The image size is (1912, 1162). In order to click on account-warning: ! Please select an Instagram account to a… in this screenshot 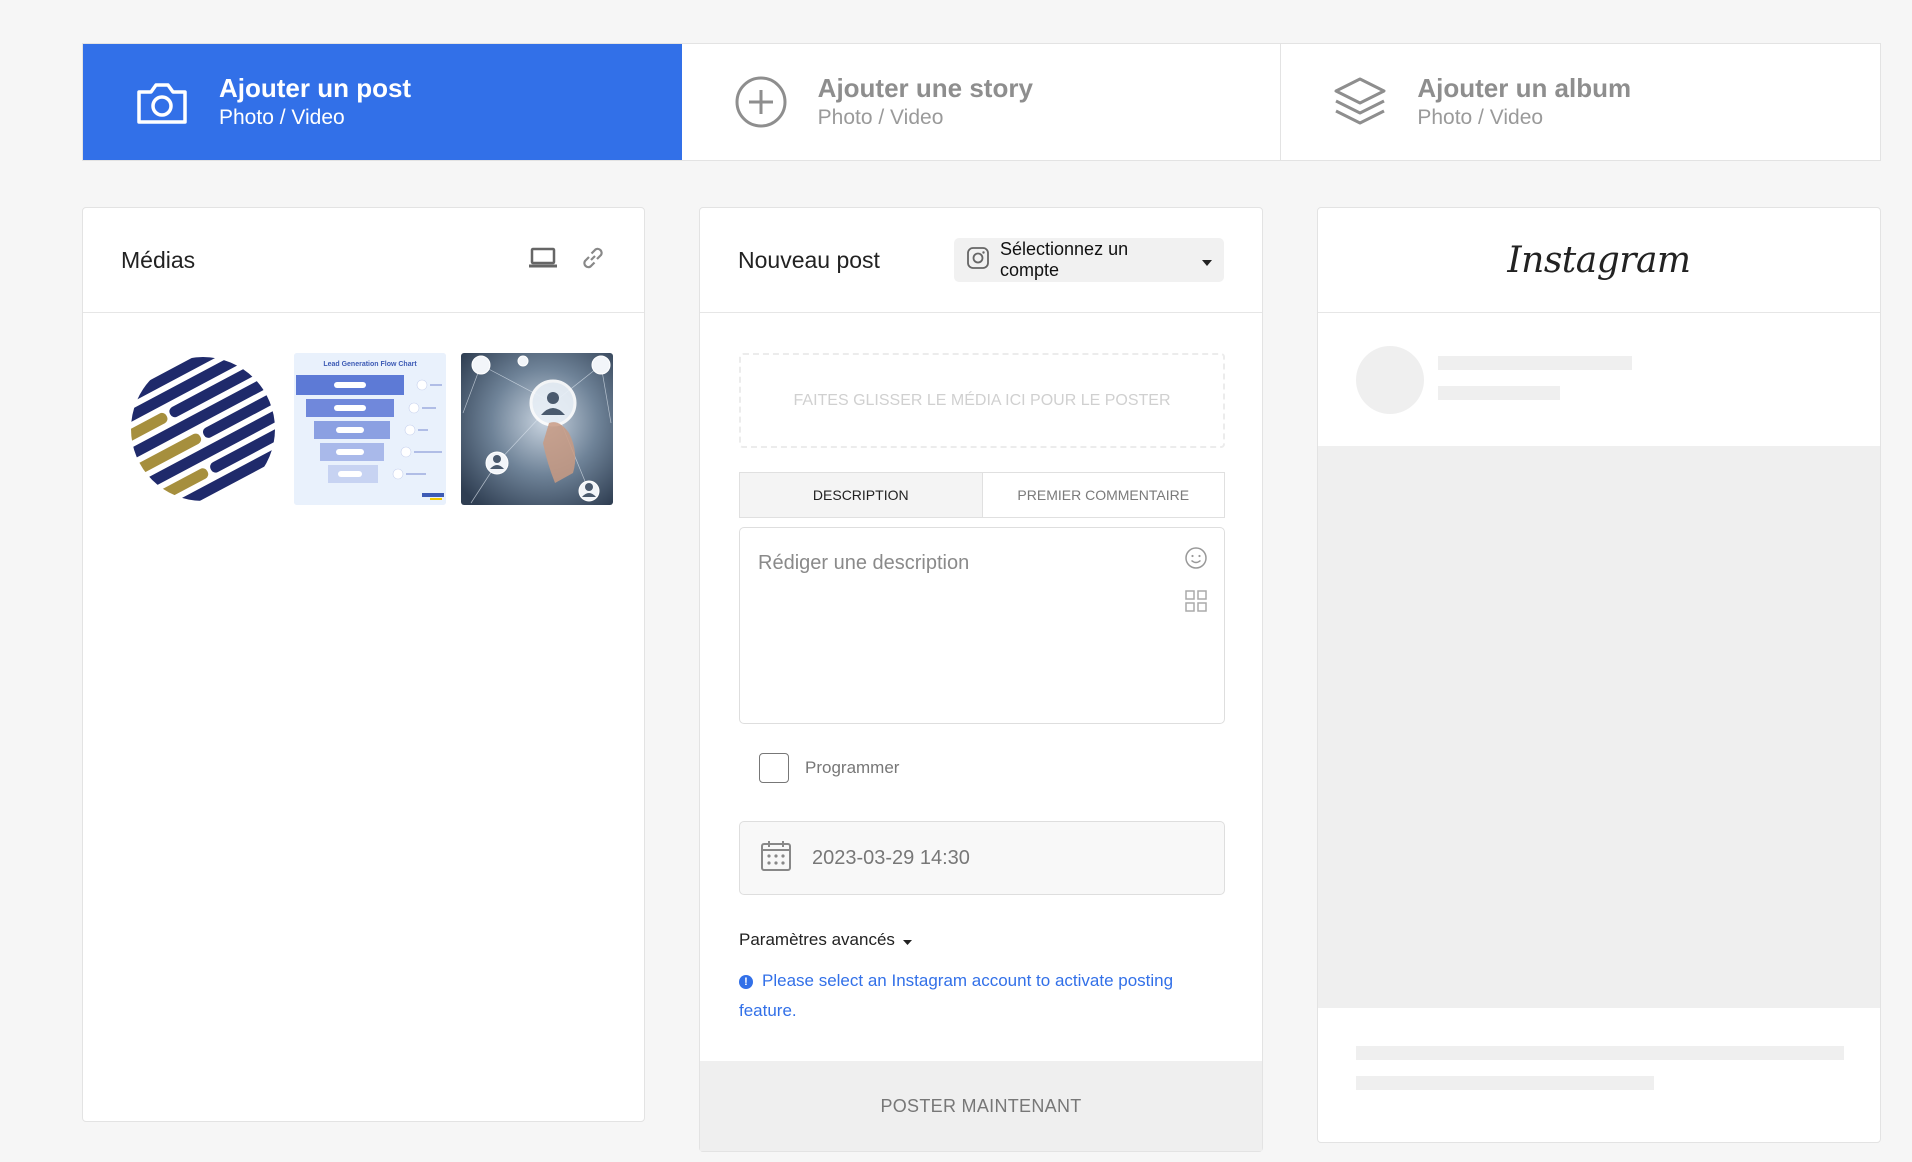, I will do `click(974, 996)`.